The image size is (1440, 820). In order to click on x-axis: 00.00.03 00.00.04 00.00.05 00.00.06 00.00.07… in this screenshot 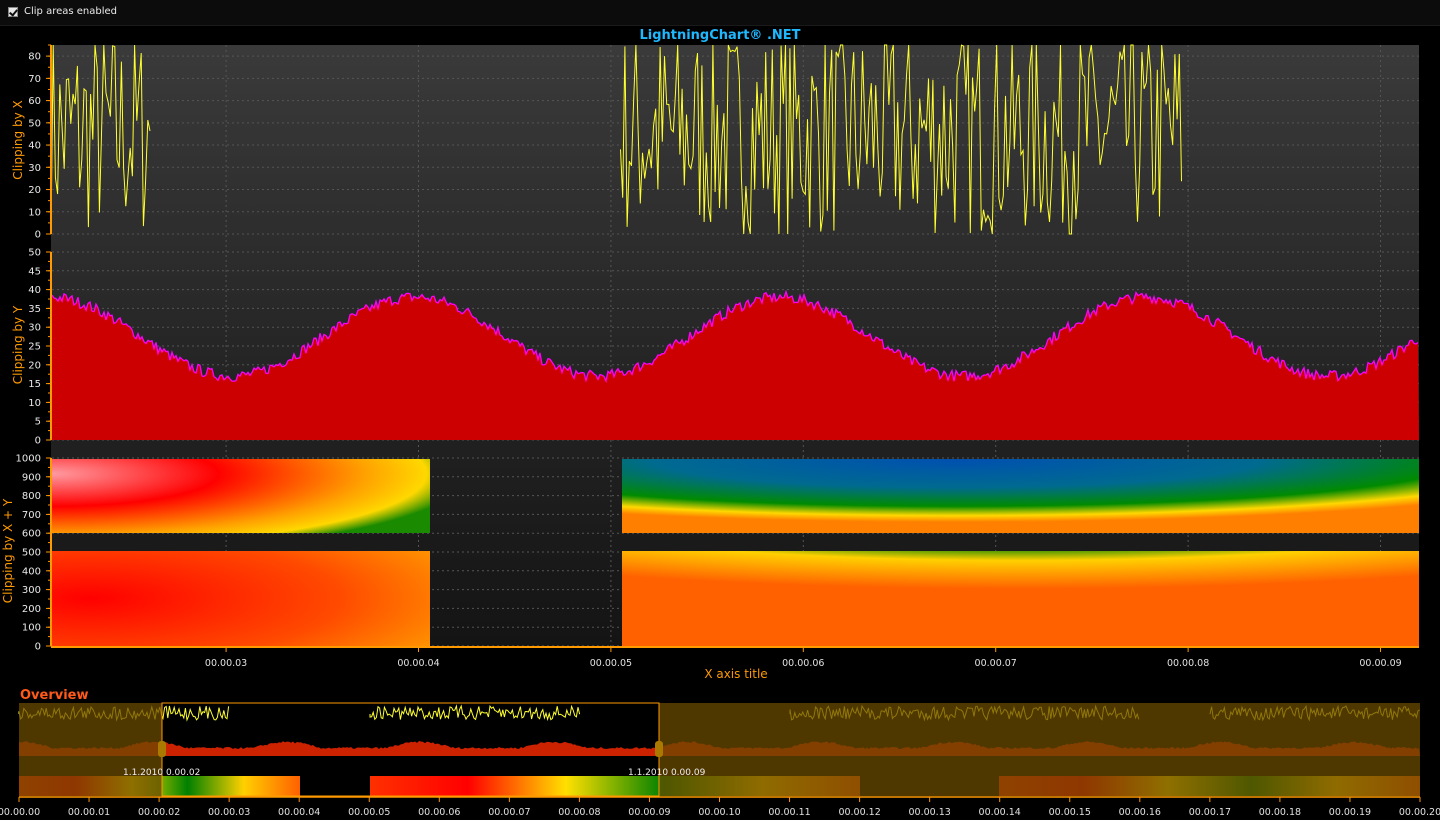, I will do `click(803, 658)`.